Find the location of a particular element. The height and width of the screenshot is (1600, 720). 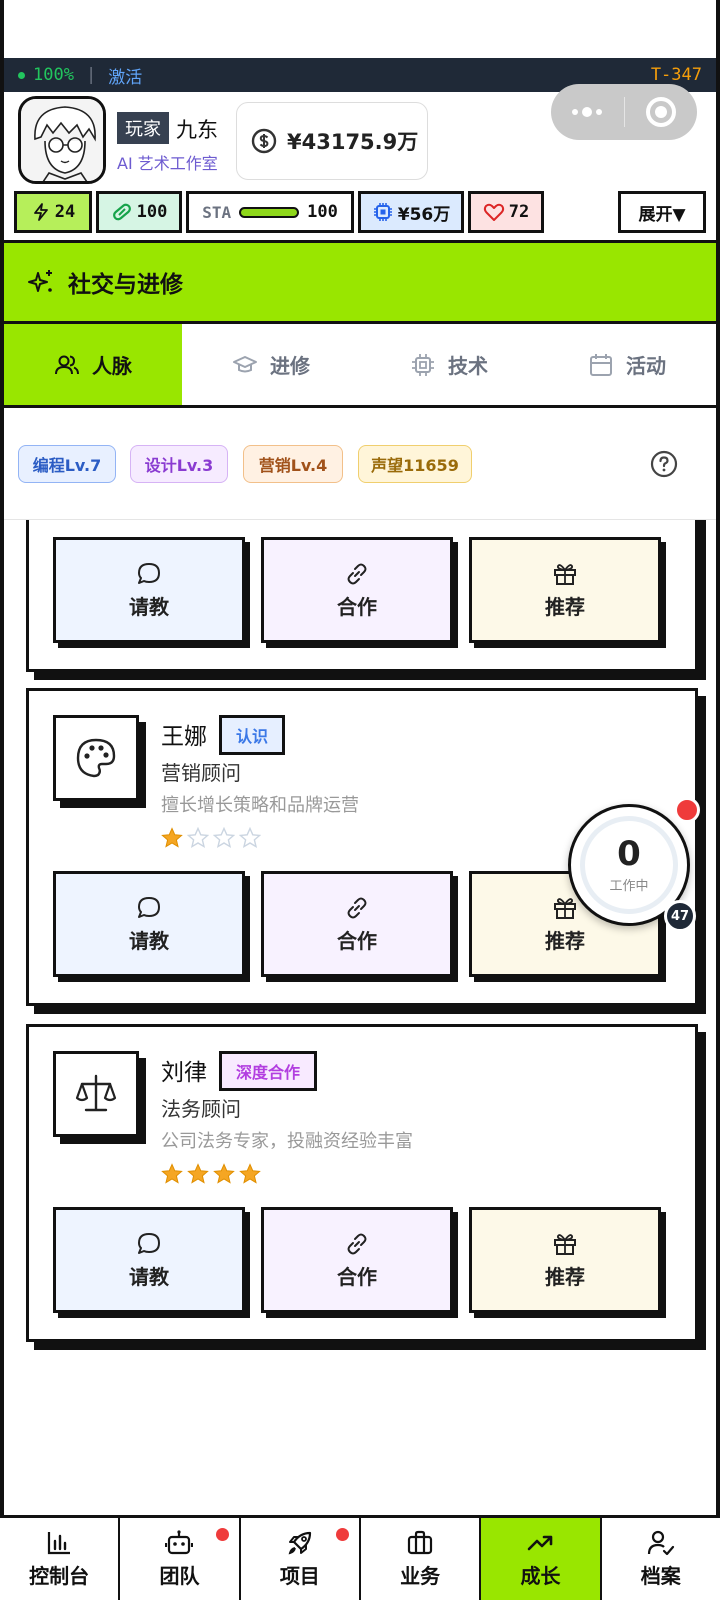

nav-label: 业务 is located at coordinates (420, 1576).